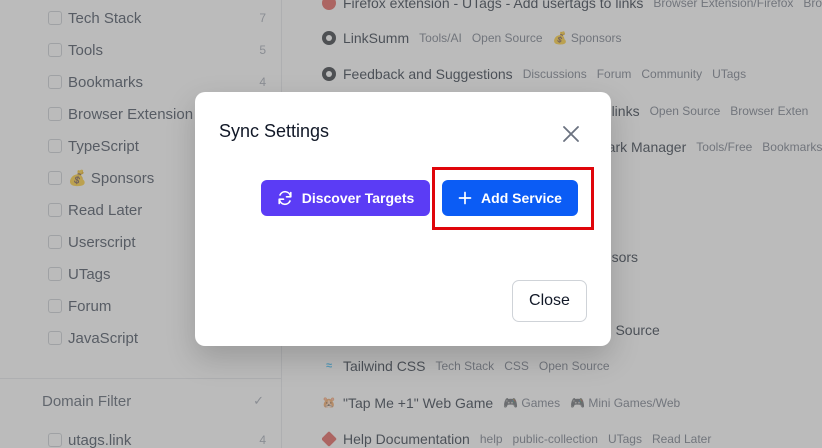  What do you see at coordinates (549, 301) in the screenshot?
I see `close-button: Close` at bounding box center [549, 301].